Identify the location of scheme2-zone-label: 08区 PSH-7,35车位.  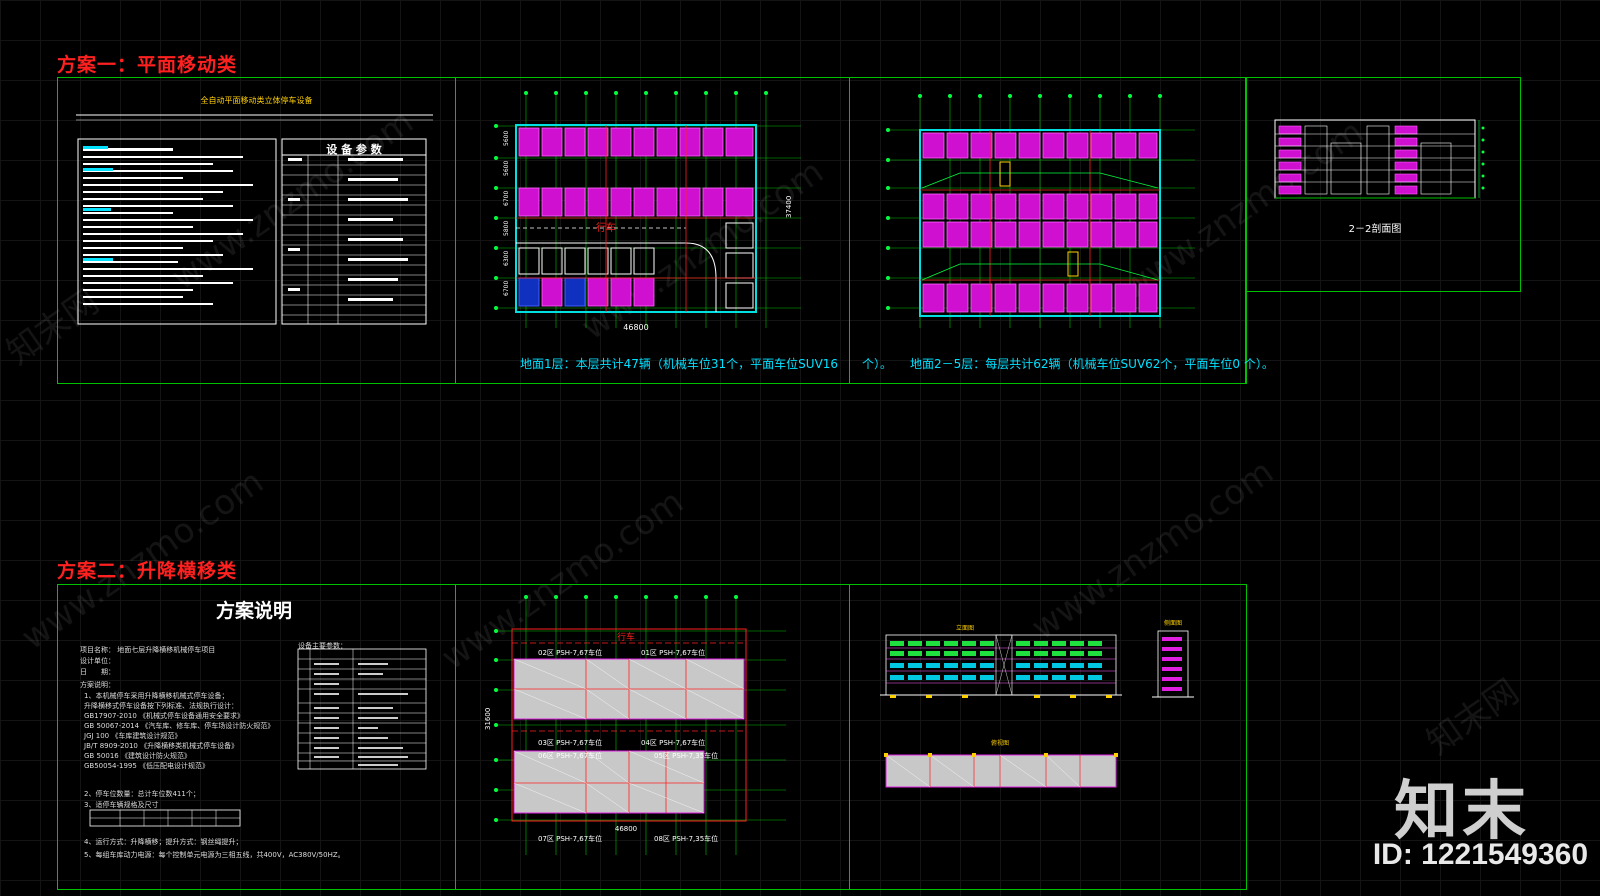
(686, 838).